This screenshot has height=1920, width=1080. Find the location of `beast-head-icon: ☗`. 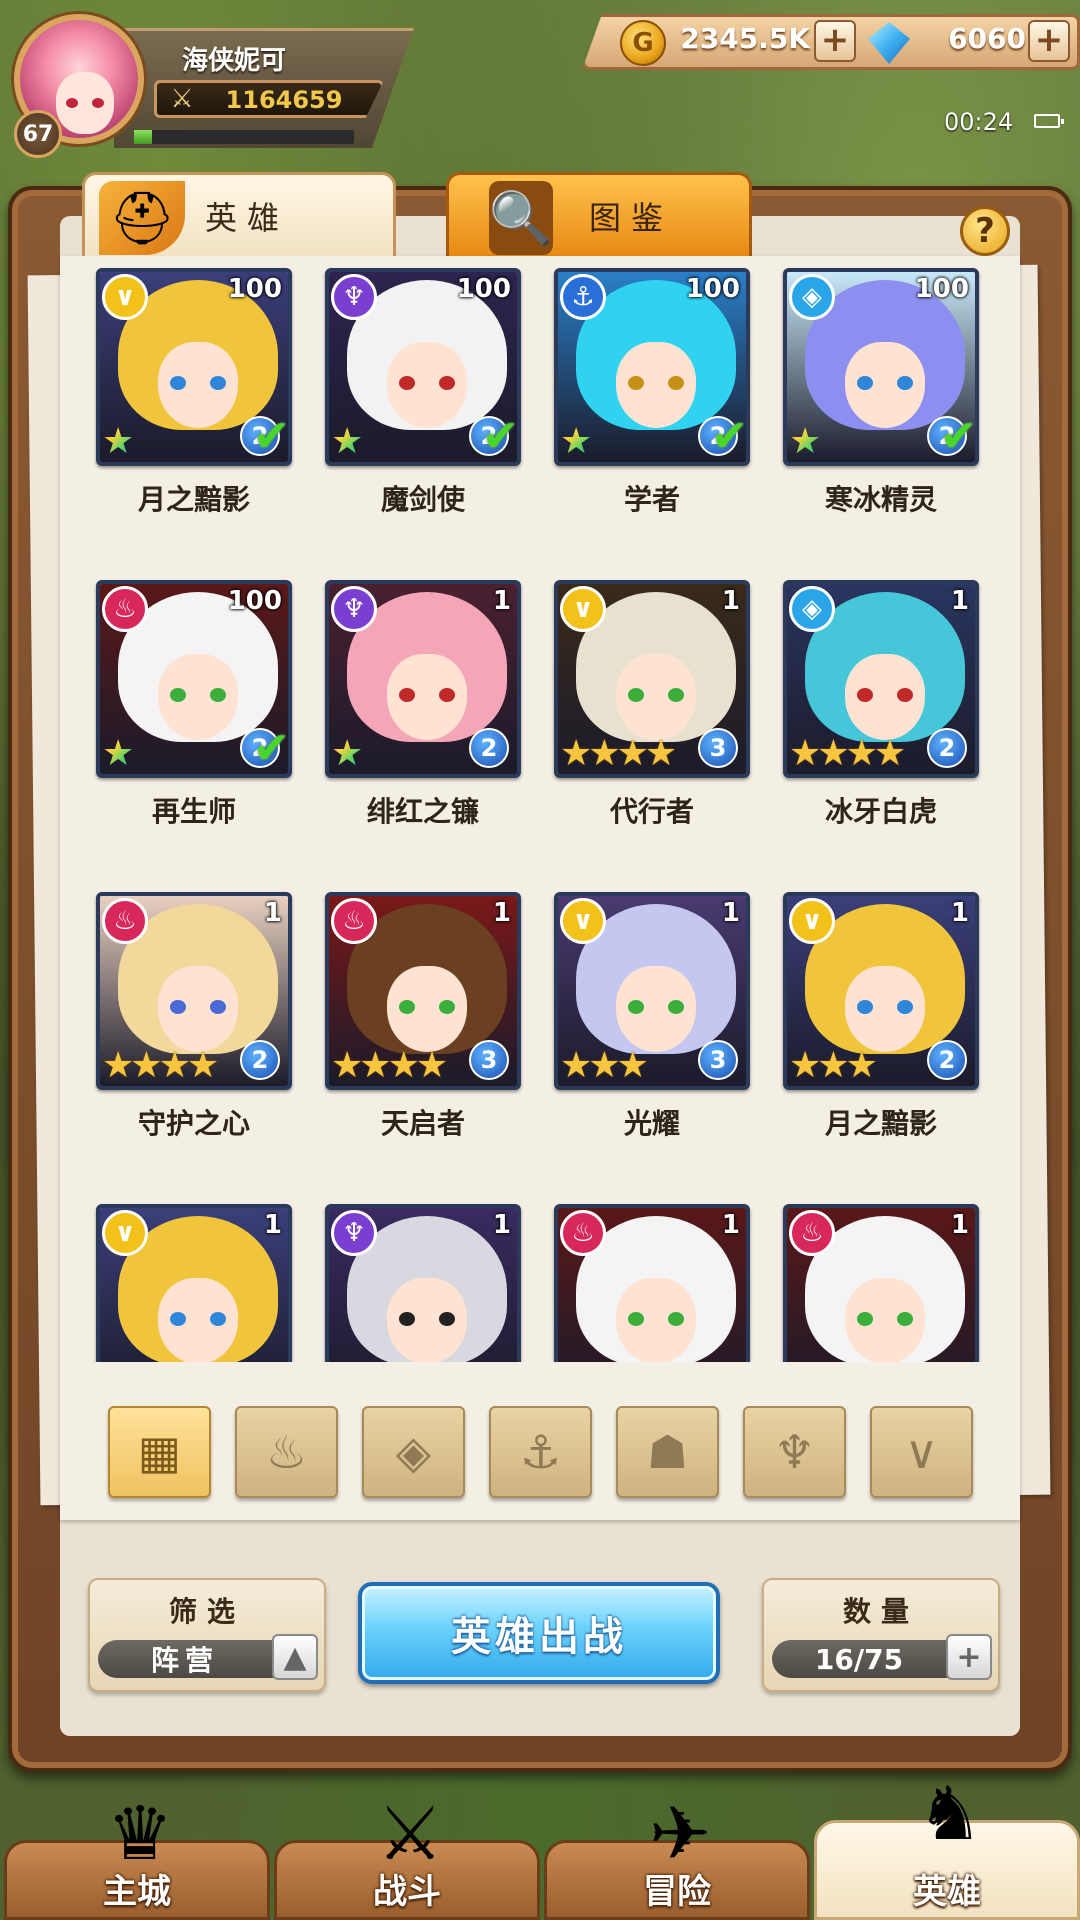

beast-head-icon: ☗ is located at coordinates (667, 1452).